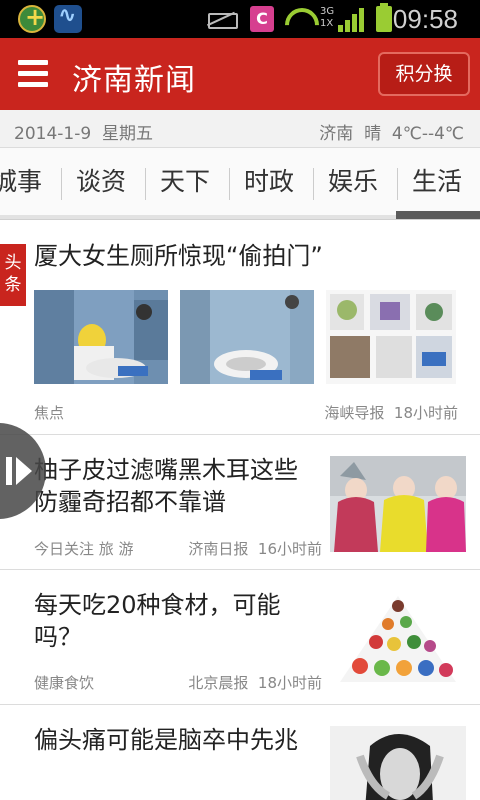  Describe the element at coordinates (255, 683) in the screenshot. I see `news-source-time: 北京晨报 18小时前` at that location.